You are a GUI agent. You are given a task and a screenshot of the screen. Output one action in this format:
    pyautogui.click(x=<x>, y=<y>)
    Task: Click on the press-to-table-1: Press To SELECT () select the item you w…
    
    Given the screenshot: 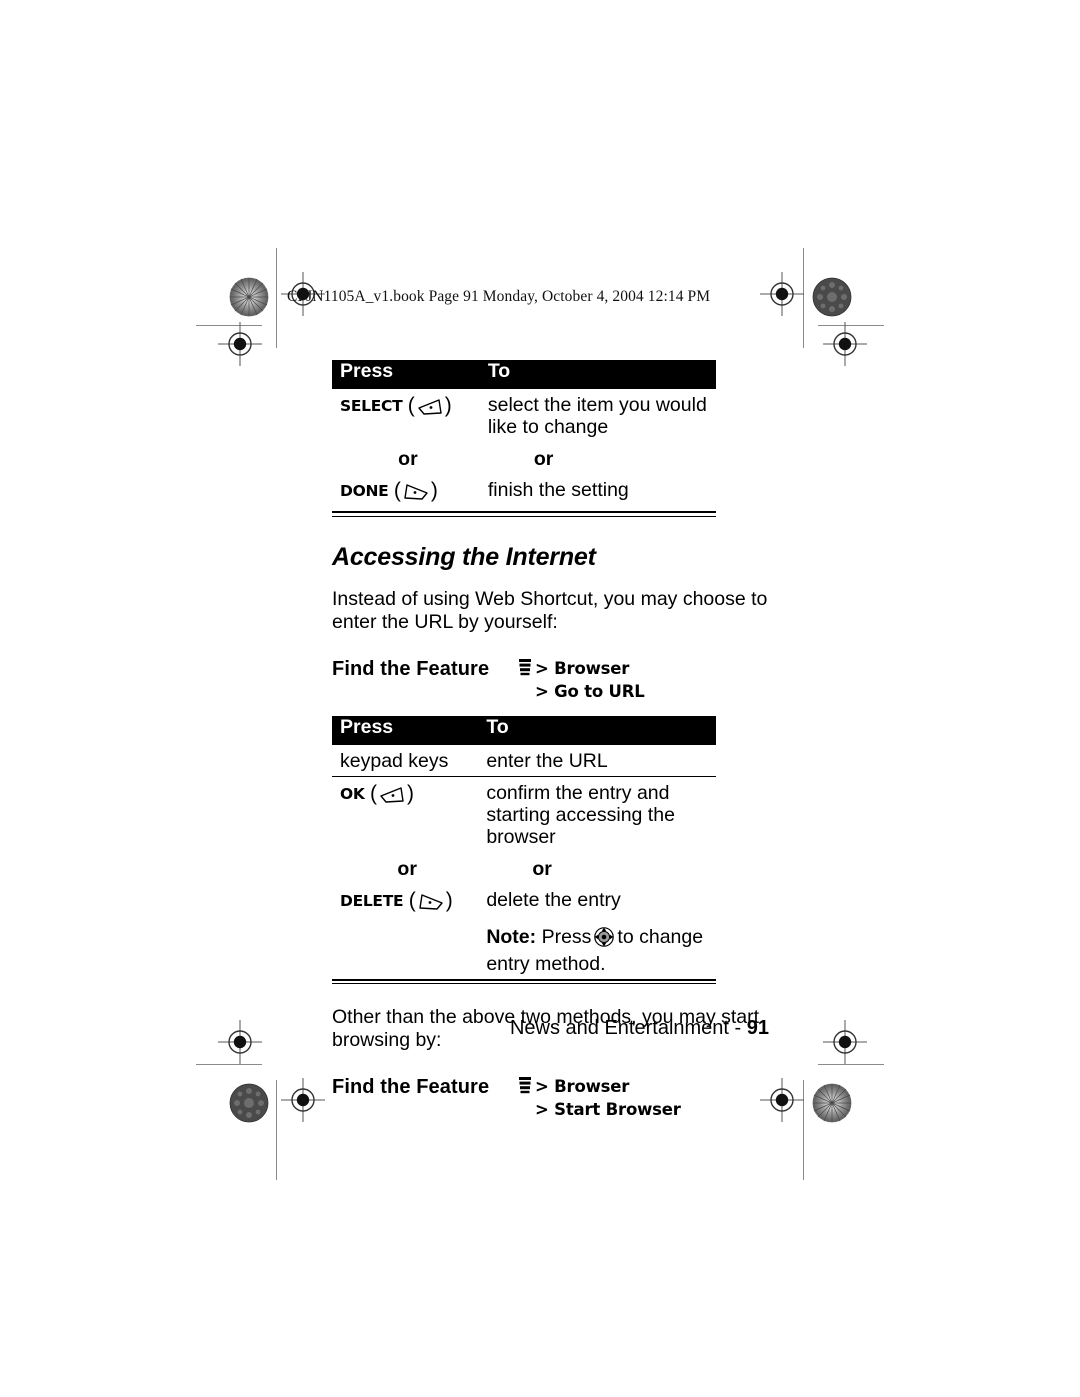 What is the action you would take?
    pyautogui.click(x=524, y=435)
    